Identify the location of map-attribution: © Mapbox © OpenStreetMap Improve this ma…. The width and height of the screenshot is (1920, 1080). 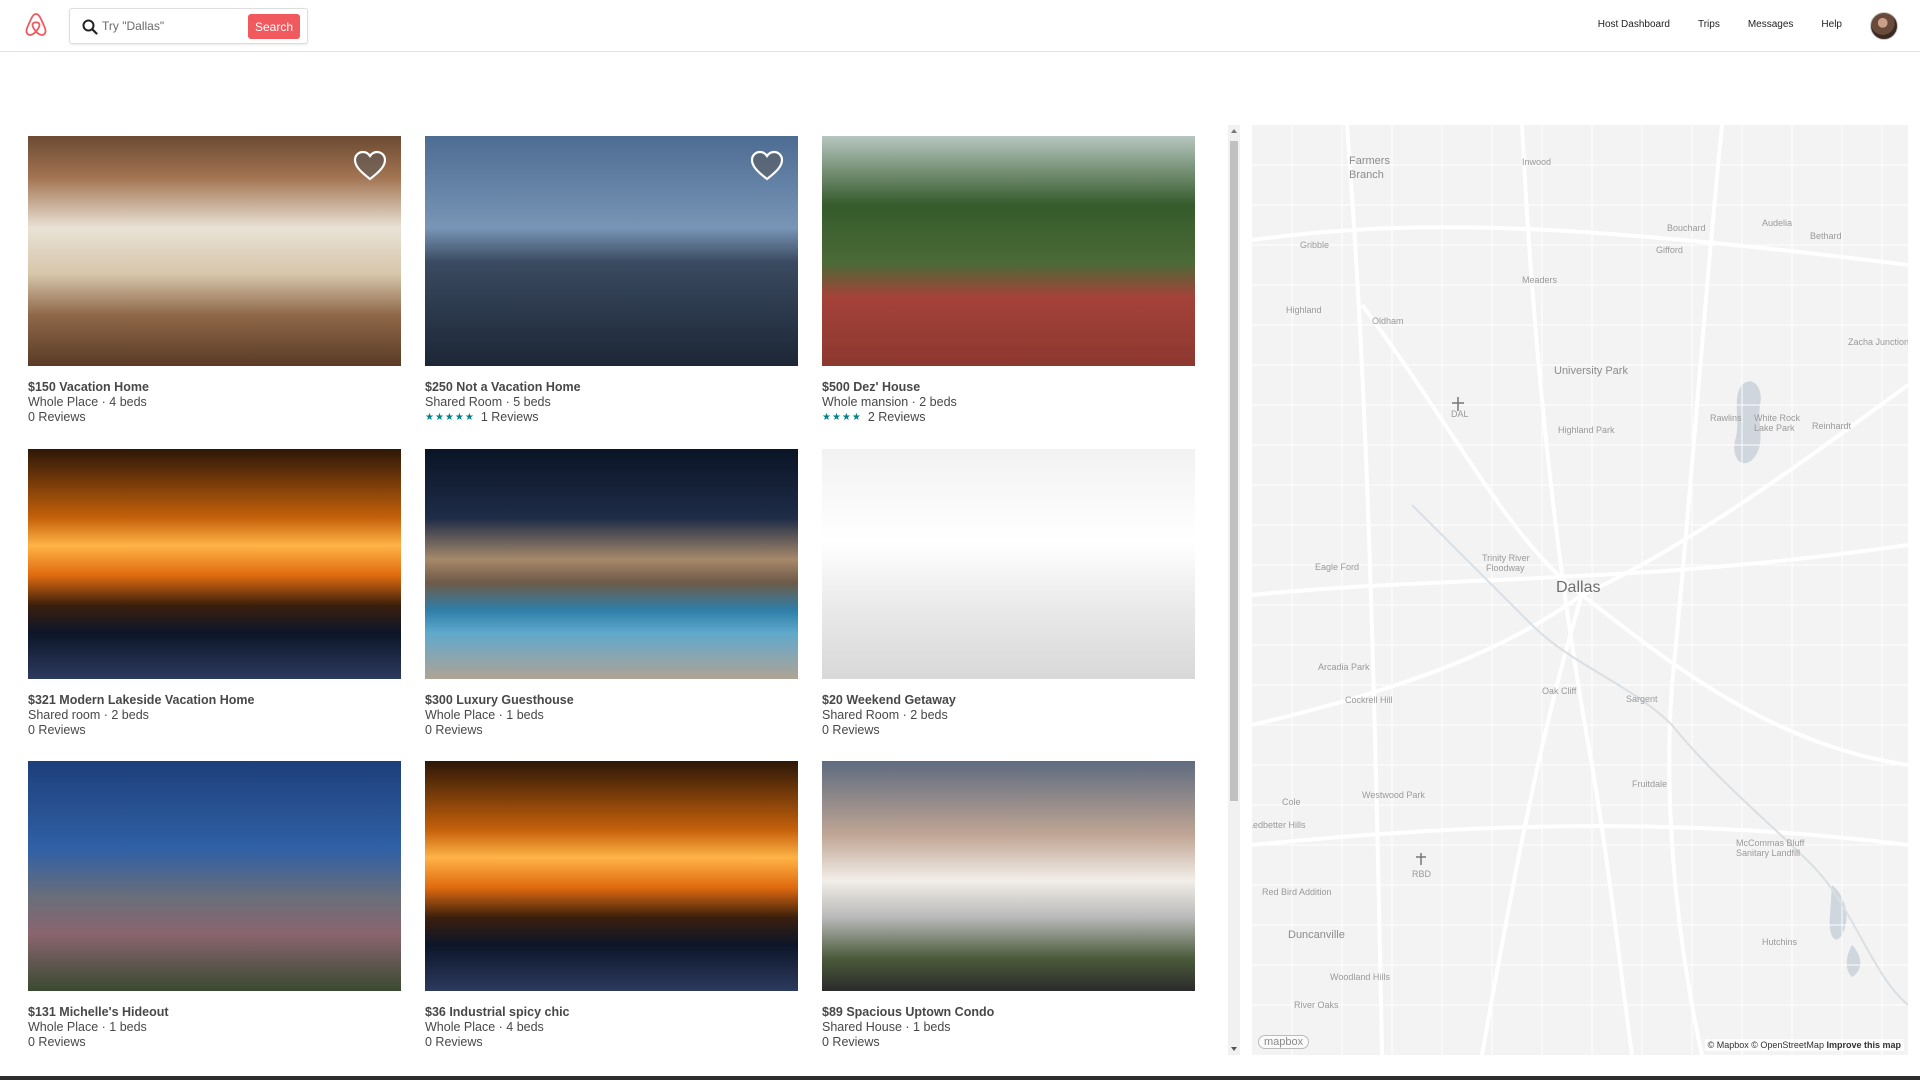
(1804, 1045).